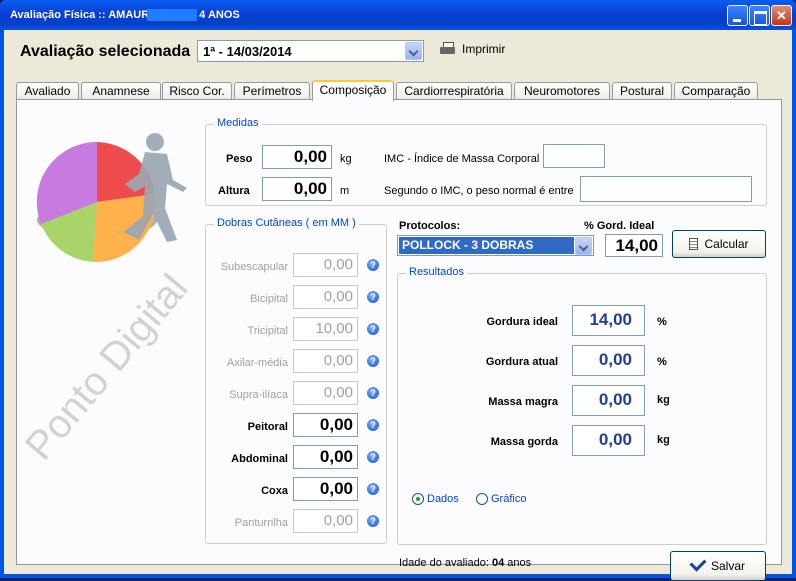 The height and width of the screenshot is (581, 796). Describe the element at coordinates (258, 395) in the screenshot. I see `dobra-label: Supra-ilíaca` at that location.